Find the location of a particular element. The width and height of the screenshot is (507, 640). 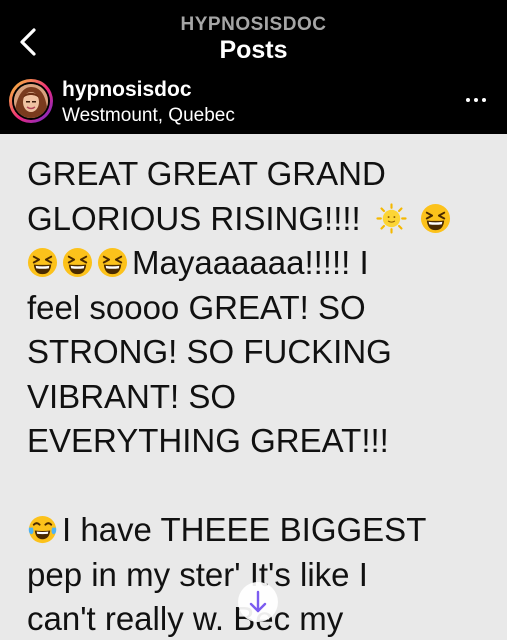

caption-line: Mayaaaaaa!!!!! I is located at coordinates (257, 263).